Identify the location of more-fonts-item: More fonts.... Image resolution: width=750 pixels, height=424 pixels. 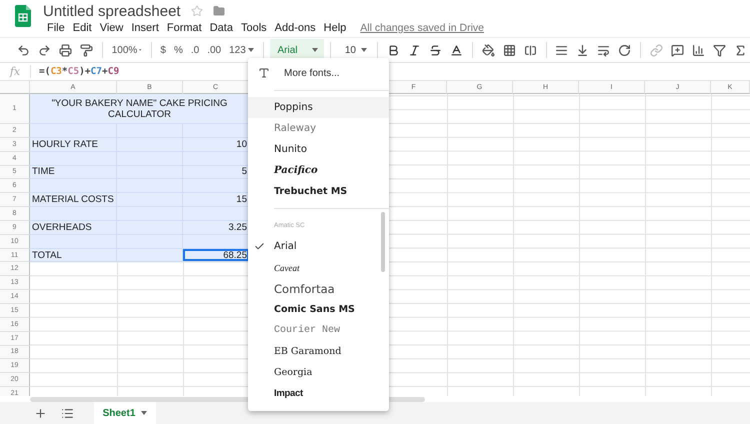
(318, 73).